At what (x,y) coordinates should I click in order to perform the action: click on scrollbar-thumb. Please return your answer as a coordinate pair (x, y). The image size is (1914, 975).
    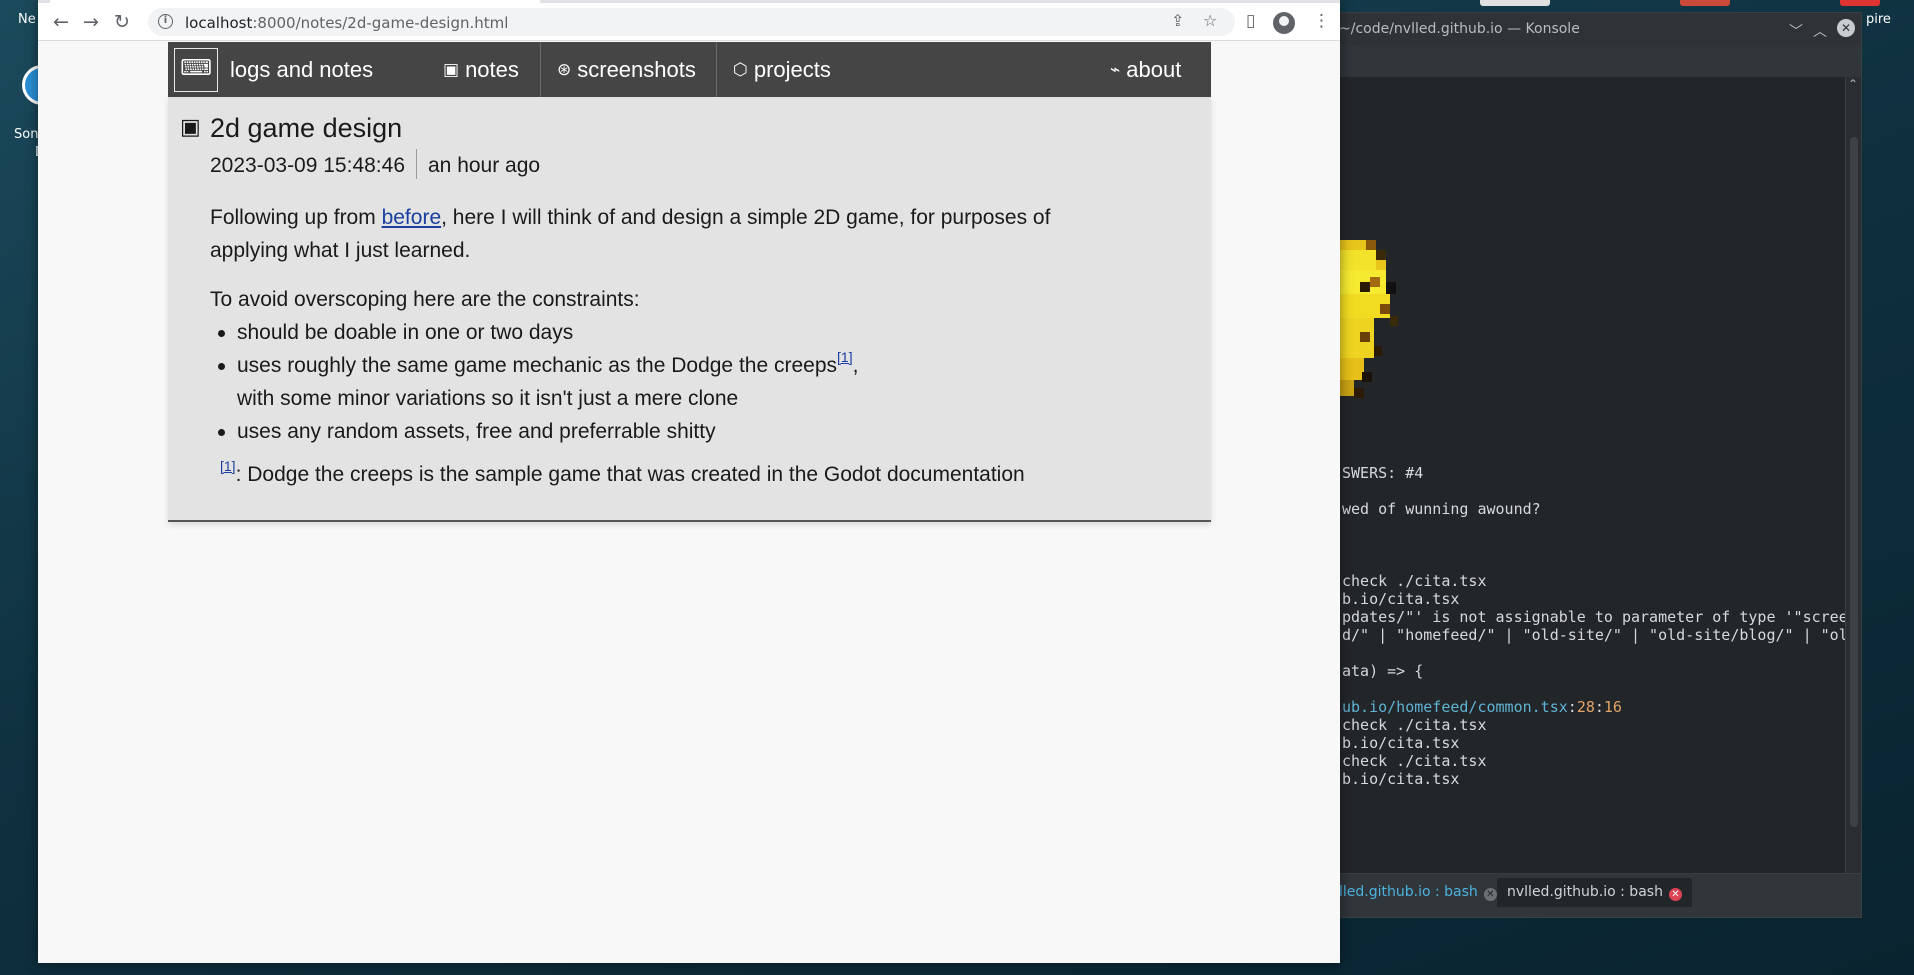
    Looking at the image, I should click on (1854, 482).